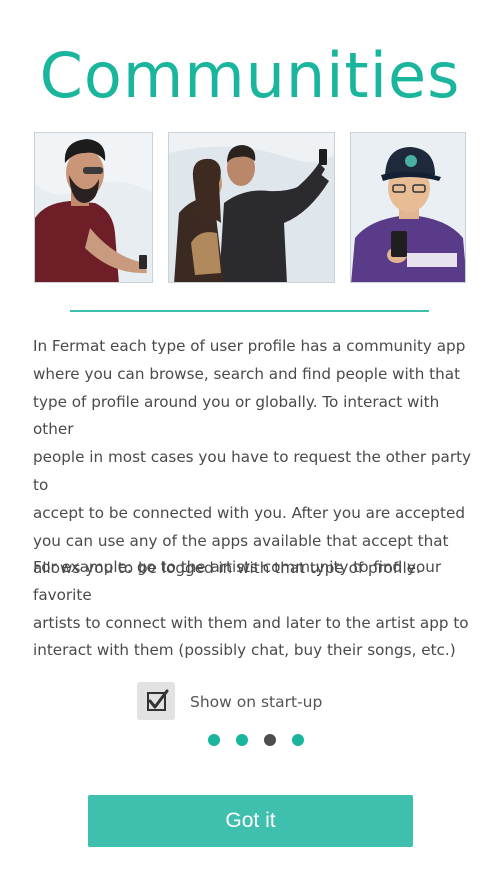 The height and width of the screenshot is (889, 500). What do you see at coordinates (249, 311) in the screenshot?
I see `section-divider` at bounding box center [249, 311].